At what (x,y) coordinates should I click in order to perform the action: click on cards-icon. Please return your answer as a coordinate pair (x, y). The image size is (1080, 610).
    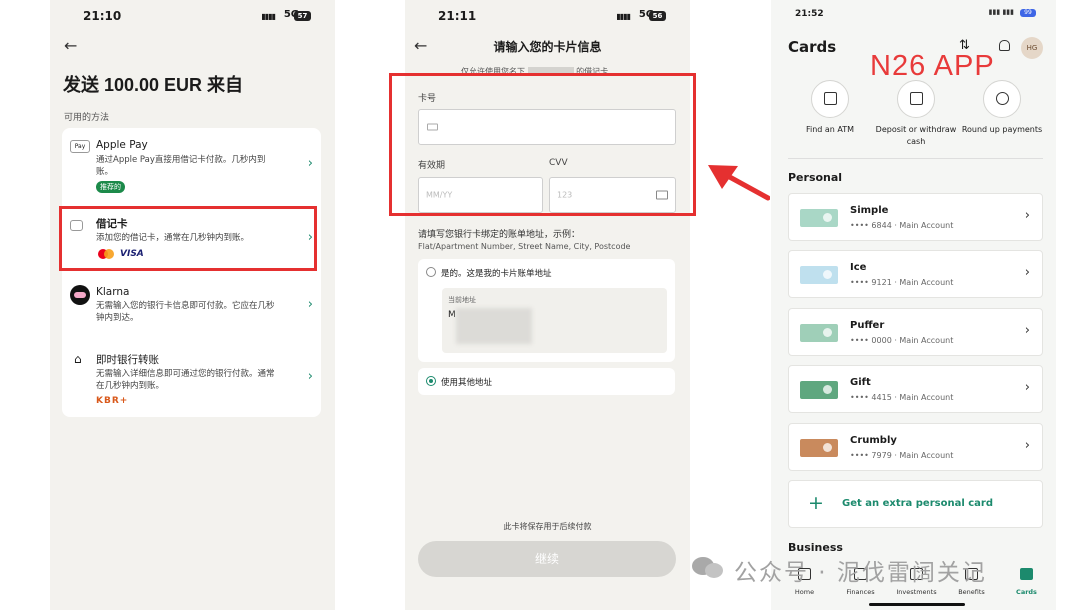
    Looking at the image, I should click on (1026, 574).